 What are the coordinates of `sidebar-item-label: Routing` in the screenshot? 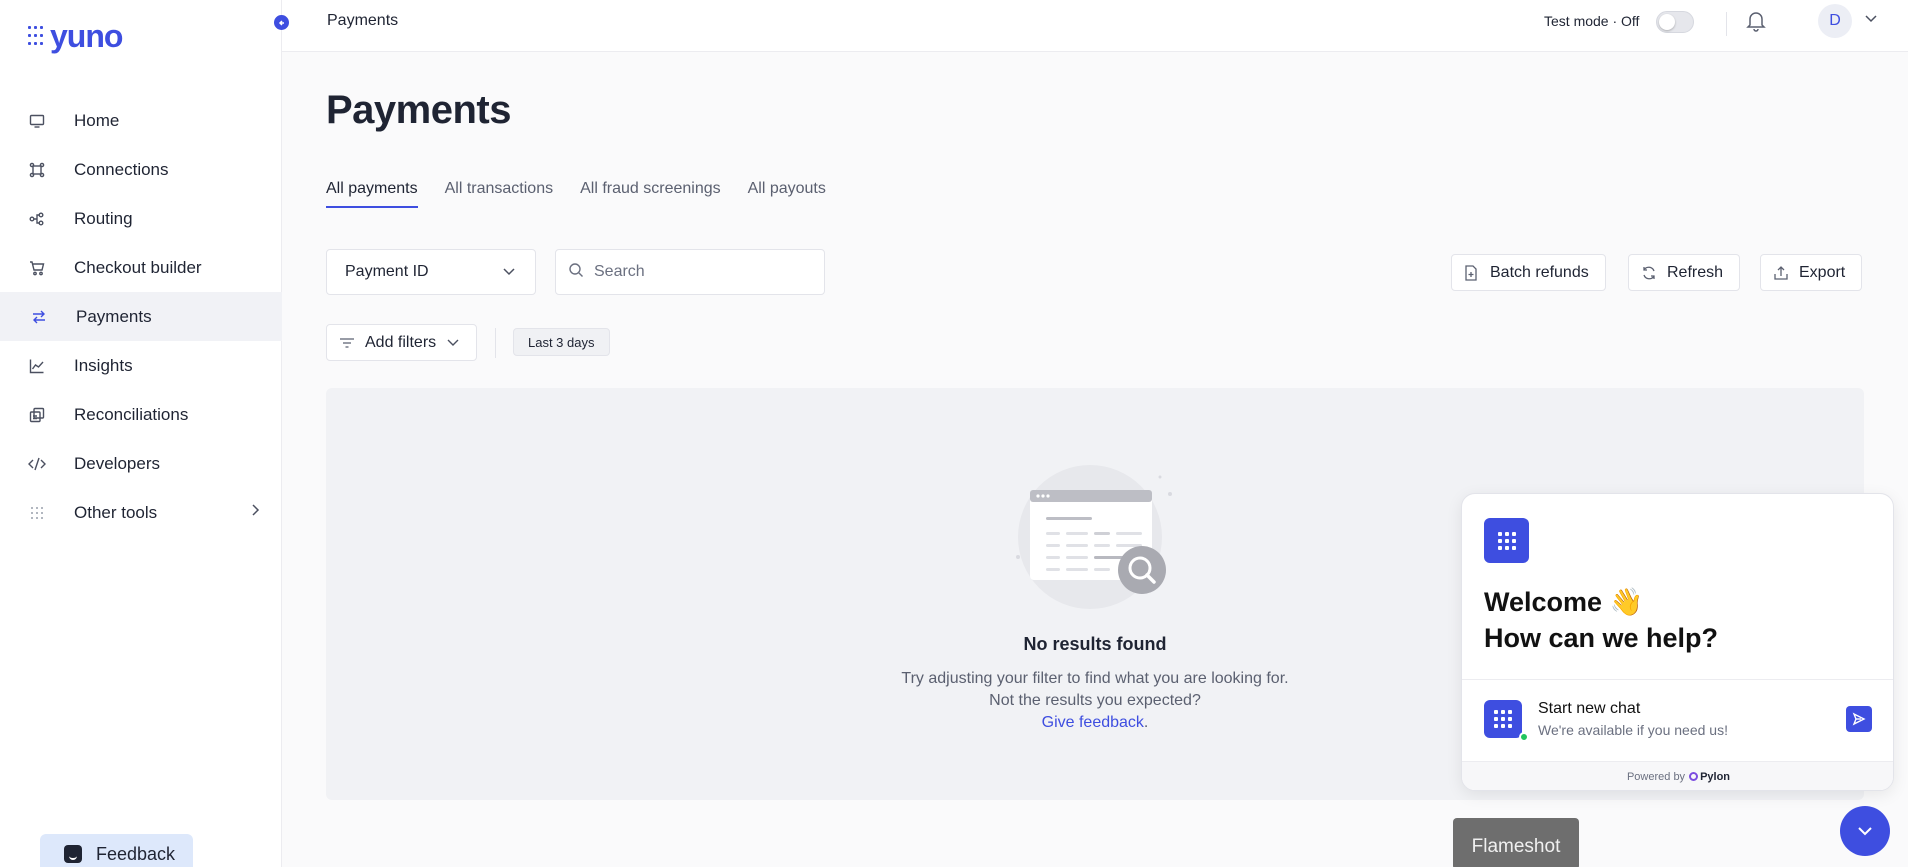 It's located at (103, 218).